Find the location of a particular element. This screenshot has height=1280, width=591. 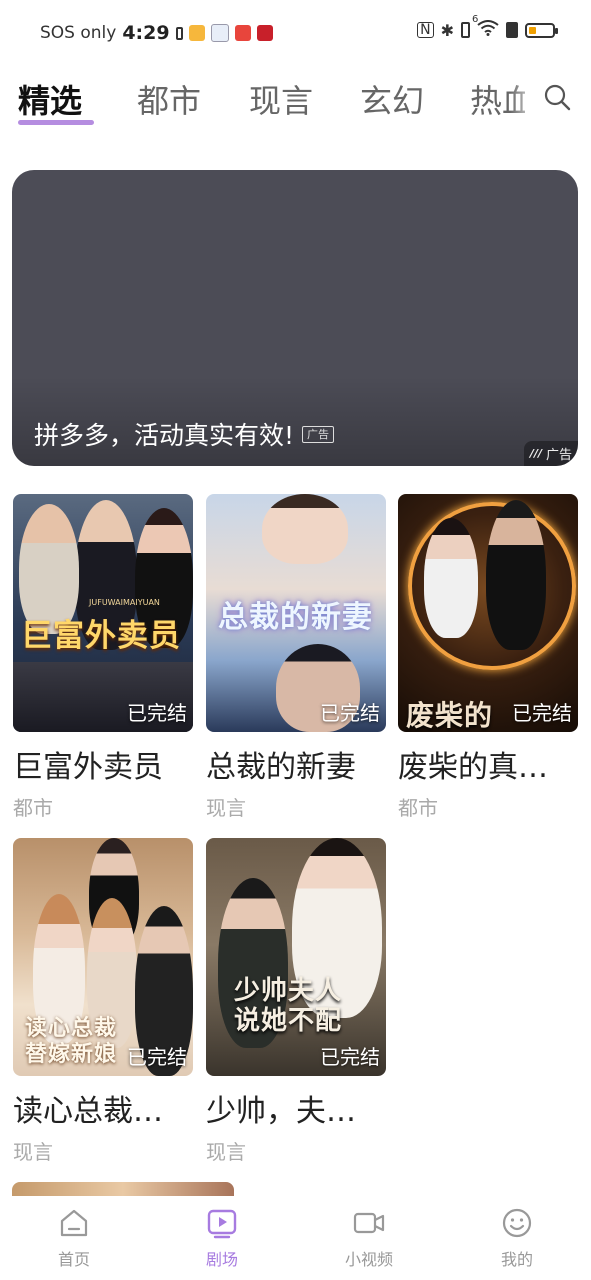

carrier-label: SOS only is located at coordinates (78, 33).